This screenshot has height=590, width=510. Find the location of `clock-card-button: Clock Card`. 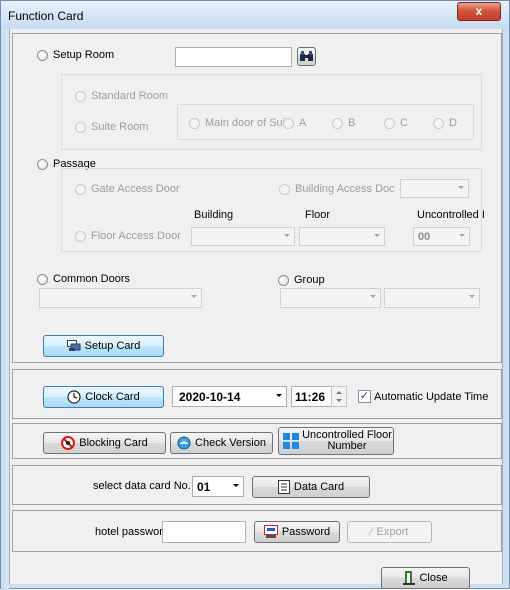

clock-card-button: Clock Card is located at coordinates (103, 397).